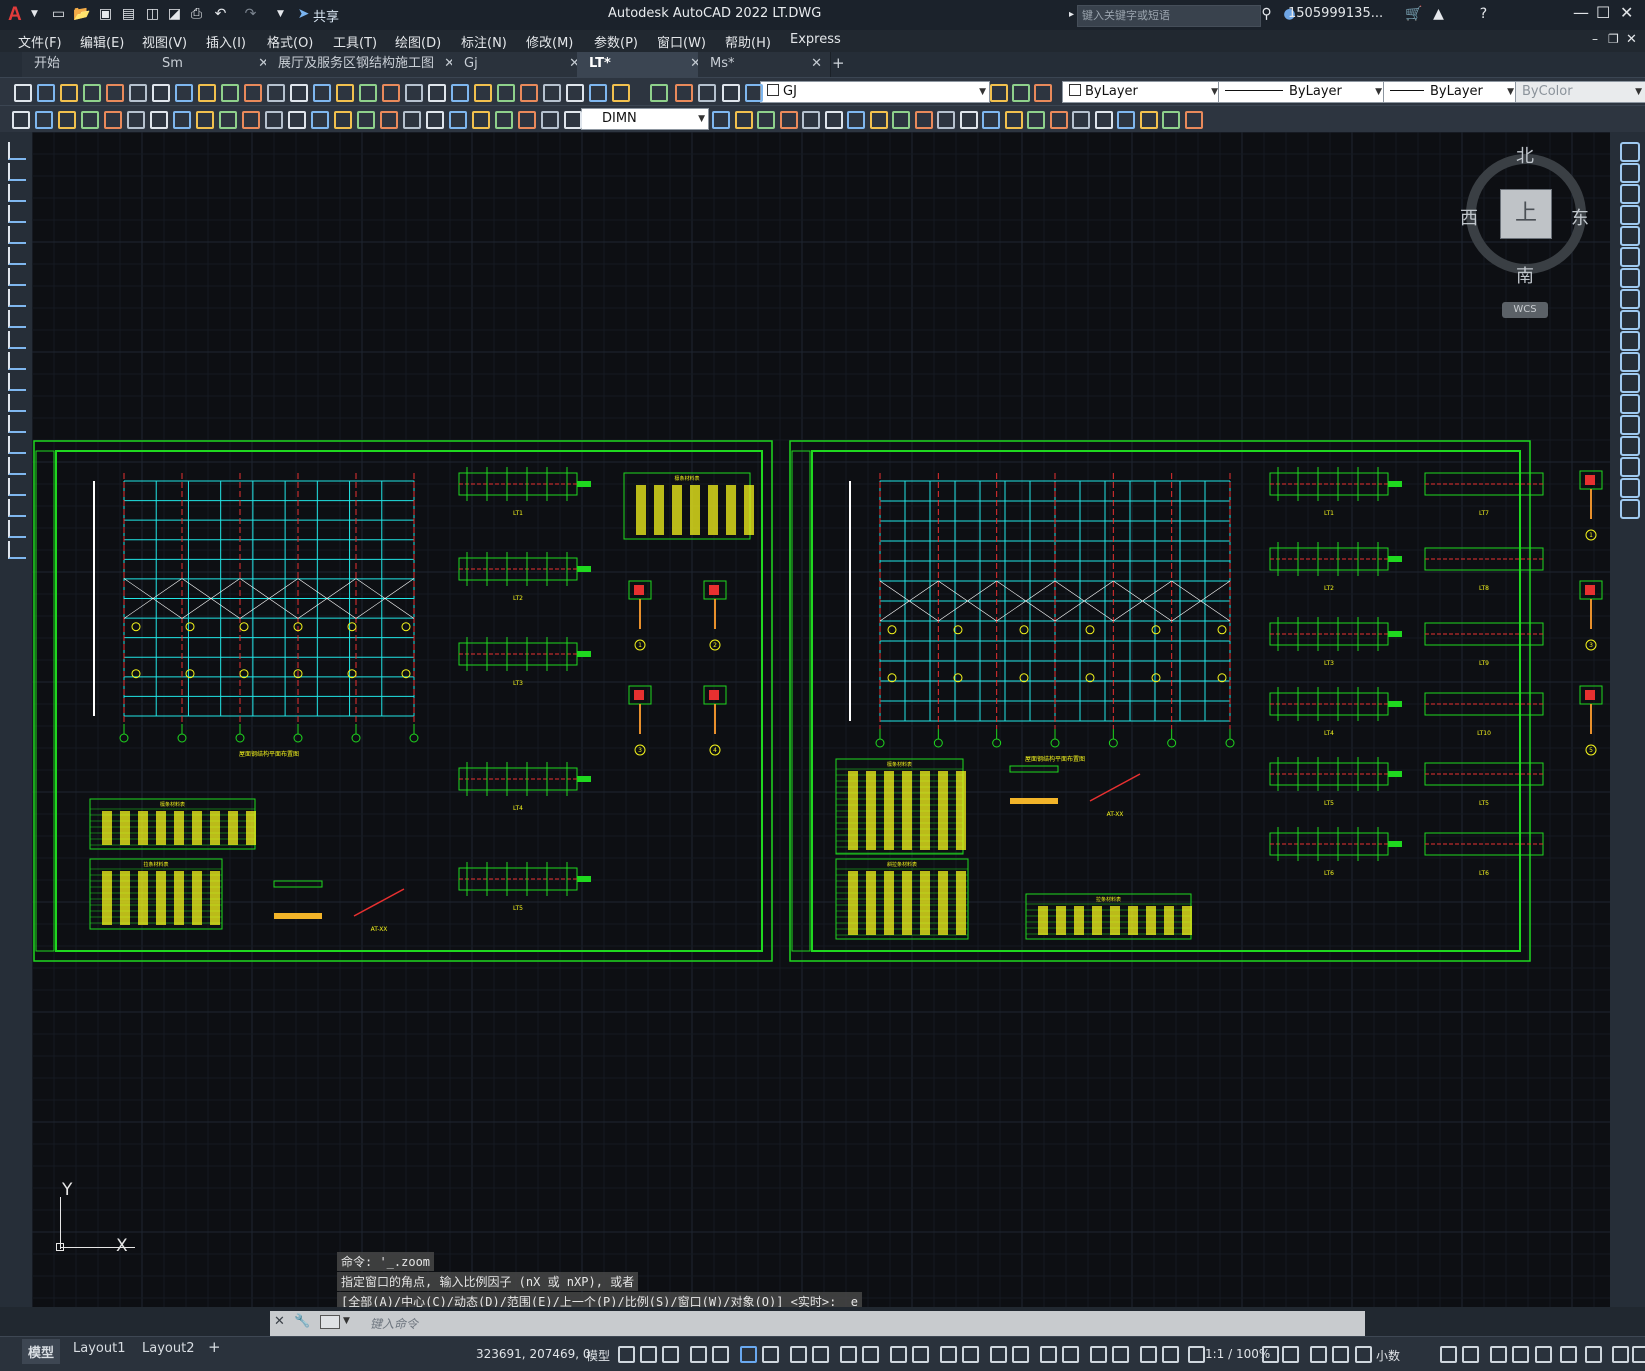 This screenshot has width=1645, height=1371. I want to click on menu-edit: 编辑(E), so click(102, 41).